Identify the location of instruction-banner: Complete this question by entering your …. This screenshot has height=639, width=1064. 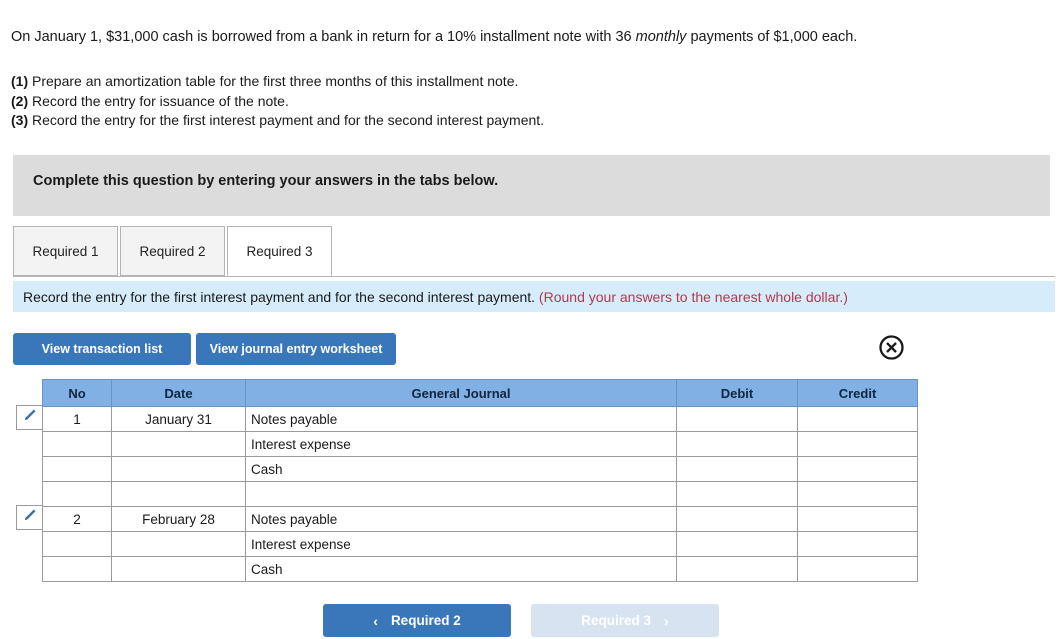
(531, 185).